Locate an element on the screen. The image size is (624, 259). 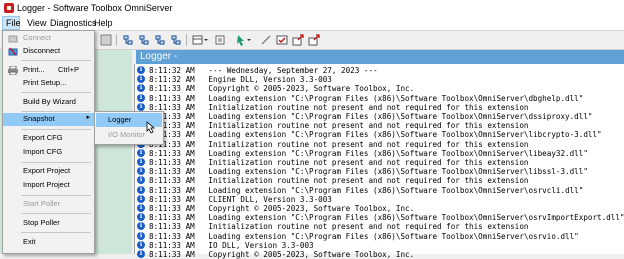
properties-icon is located at coordinates (220, 40).